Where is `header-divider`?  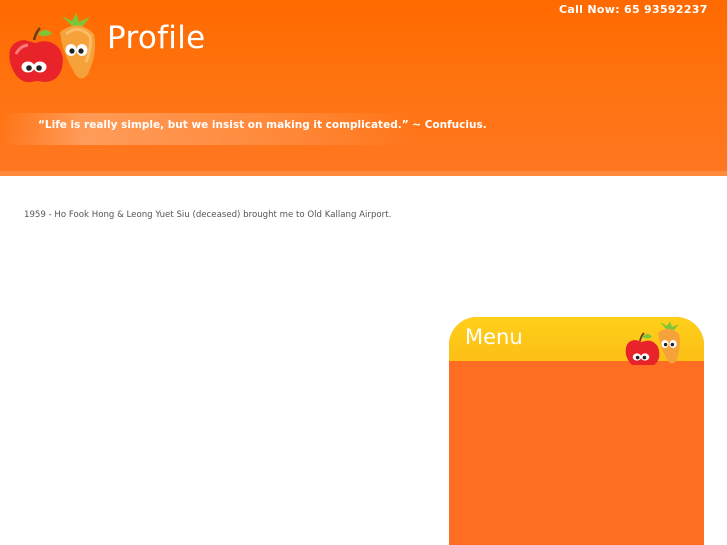
header-divider is located at coordinates (363, 173).